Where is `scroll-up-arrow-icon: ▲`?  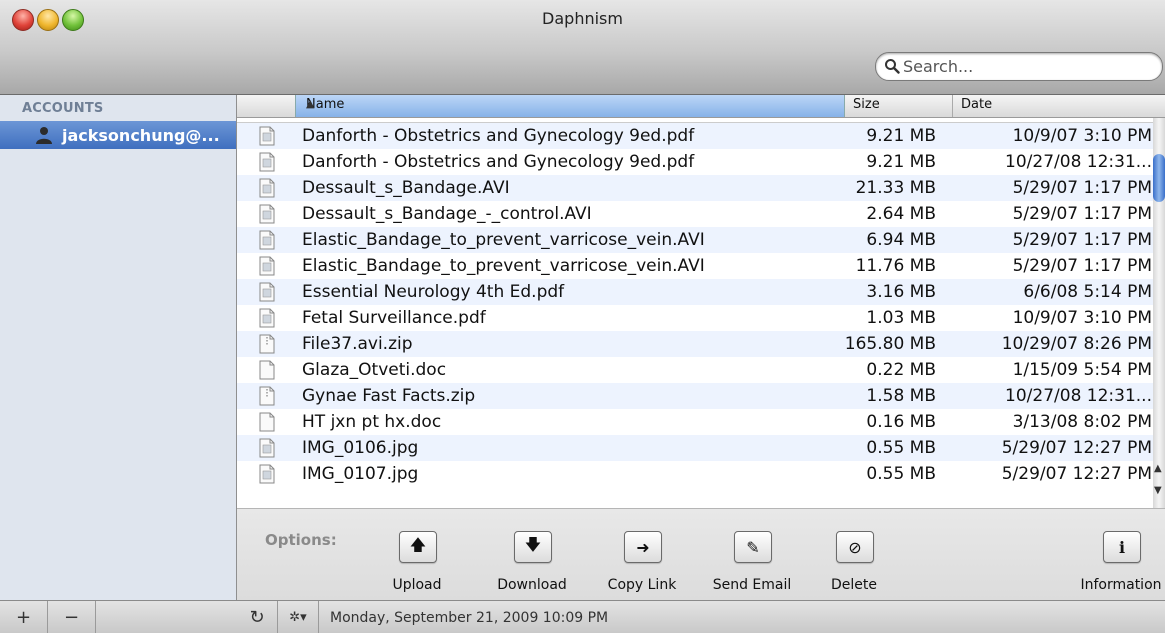
scroll-up-arrow-icon: ▲ is located at coordinates (1158, 468).